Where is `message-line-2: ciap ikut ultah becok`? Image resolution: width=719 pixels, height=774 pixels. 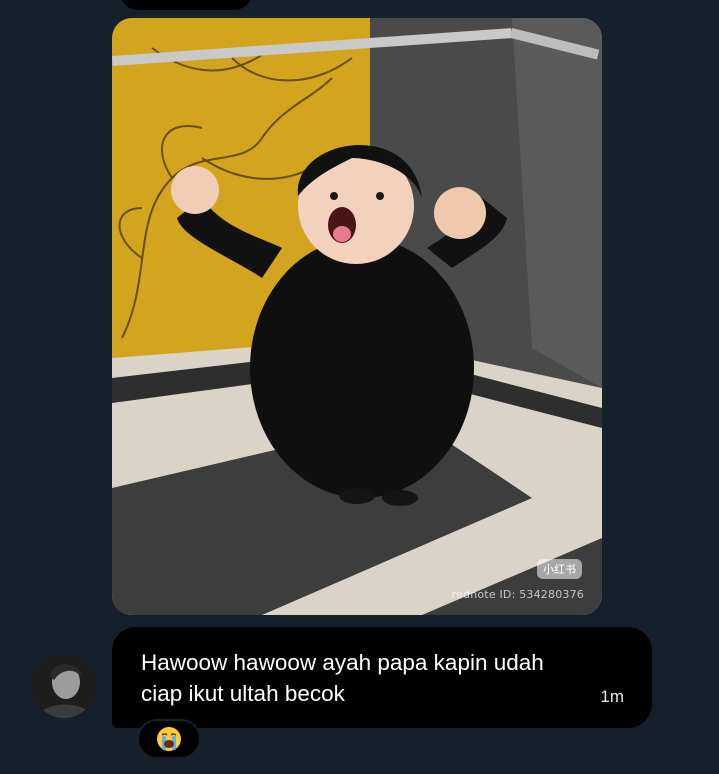 message-line-2: ciap ikut ultah becok is located at coordinates (243, 693).